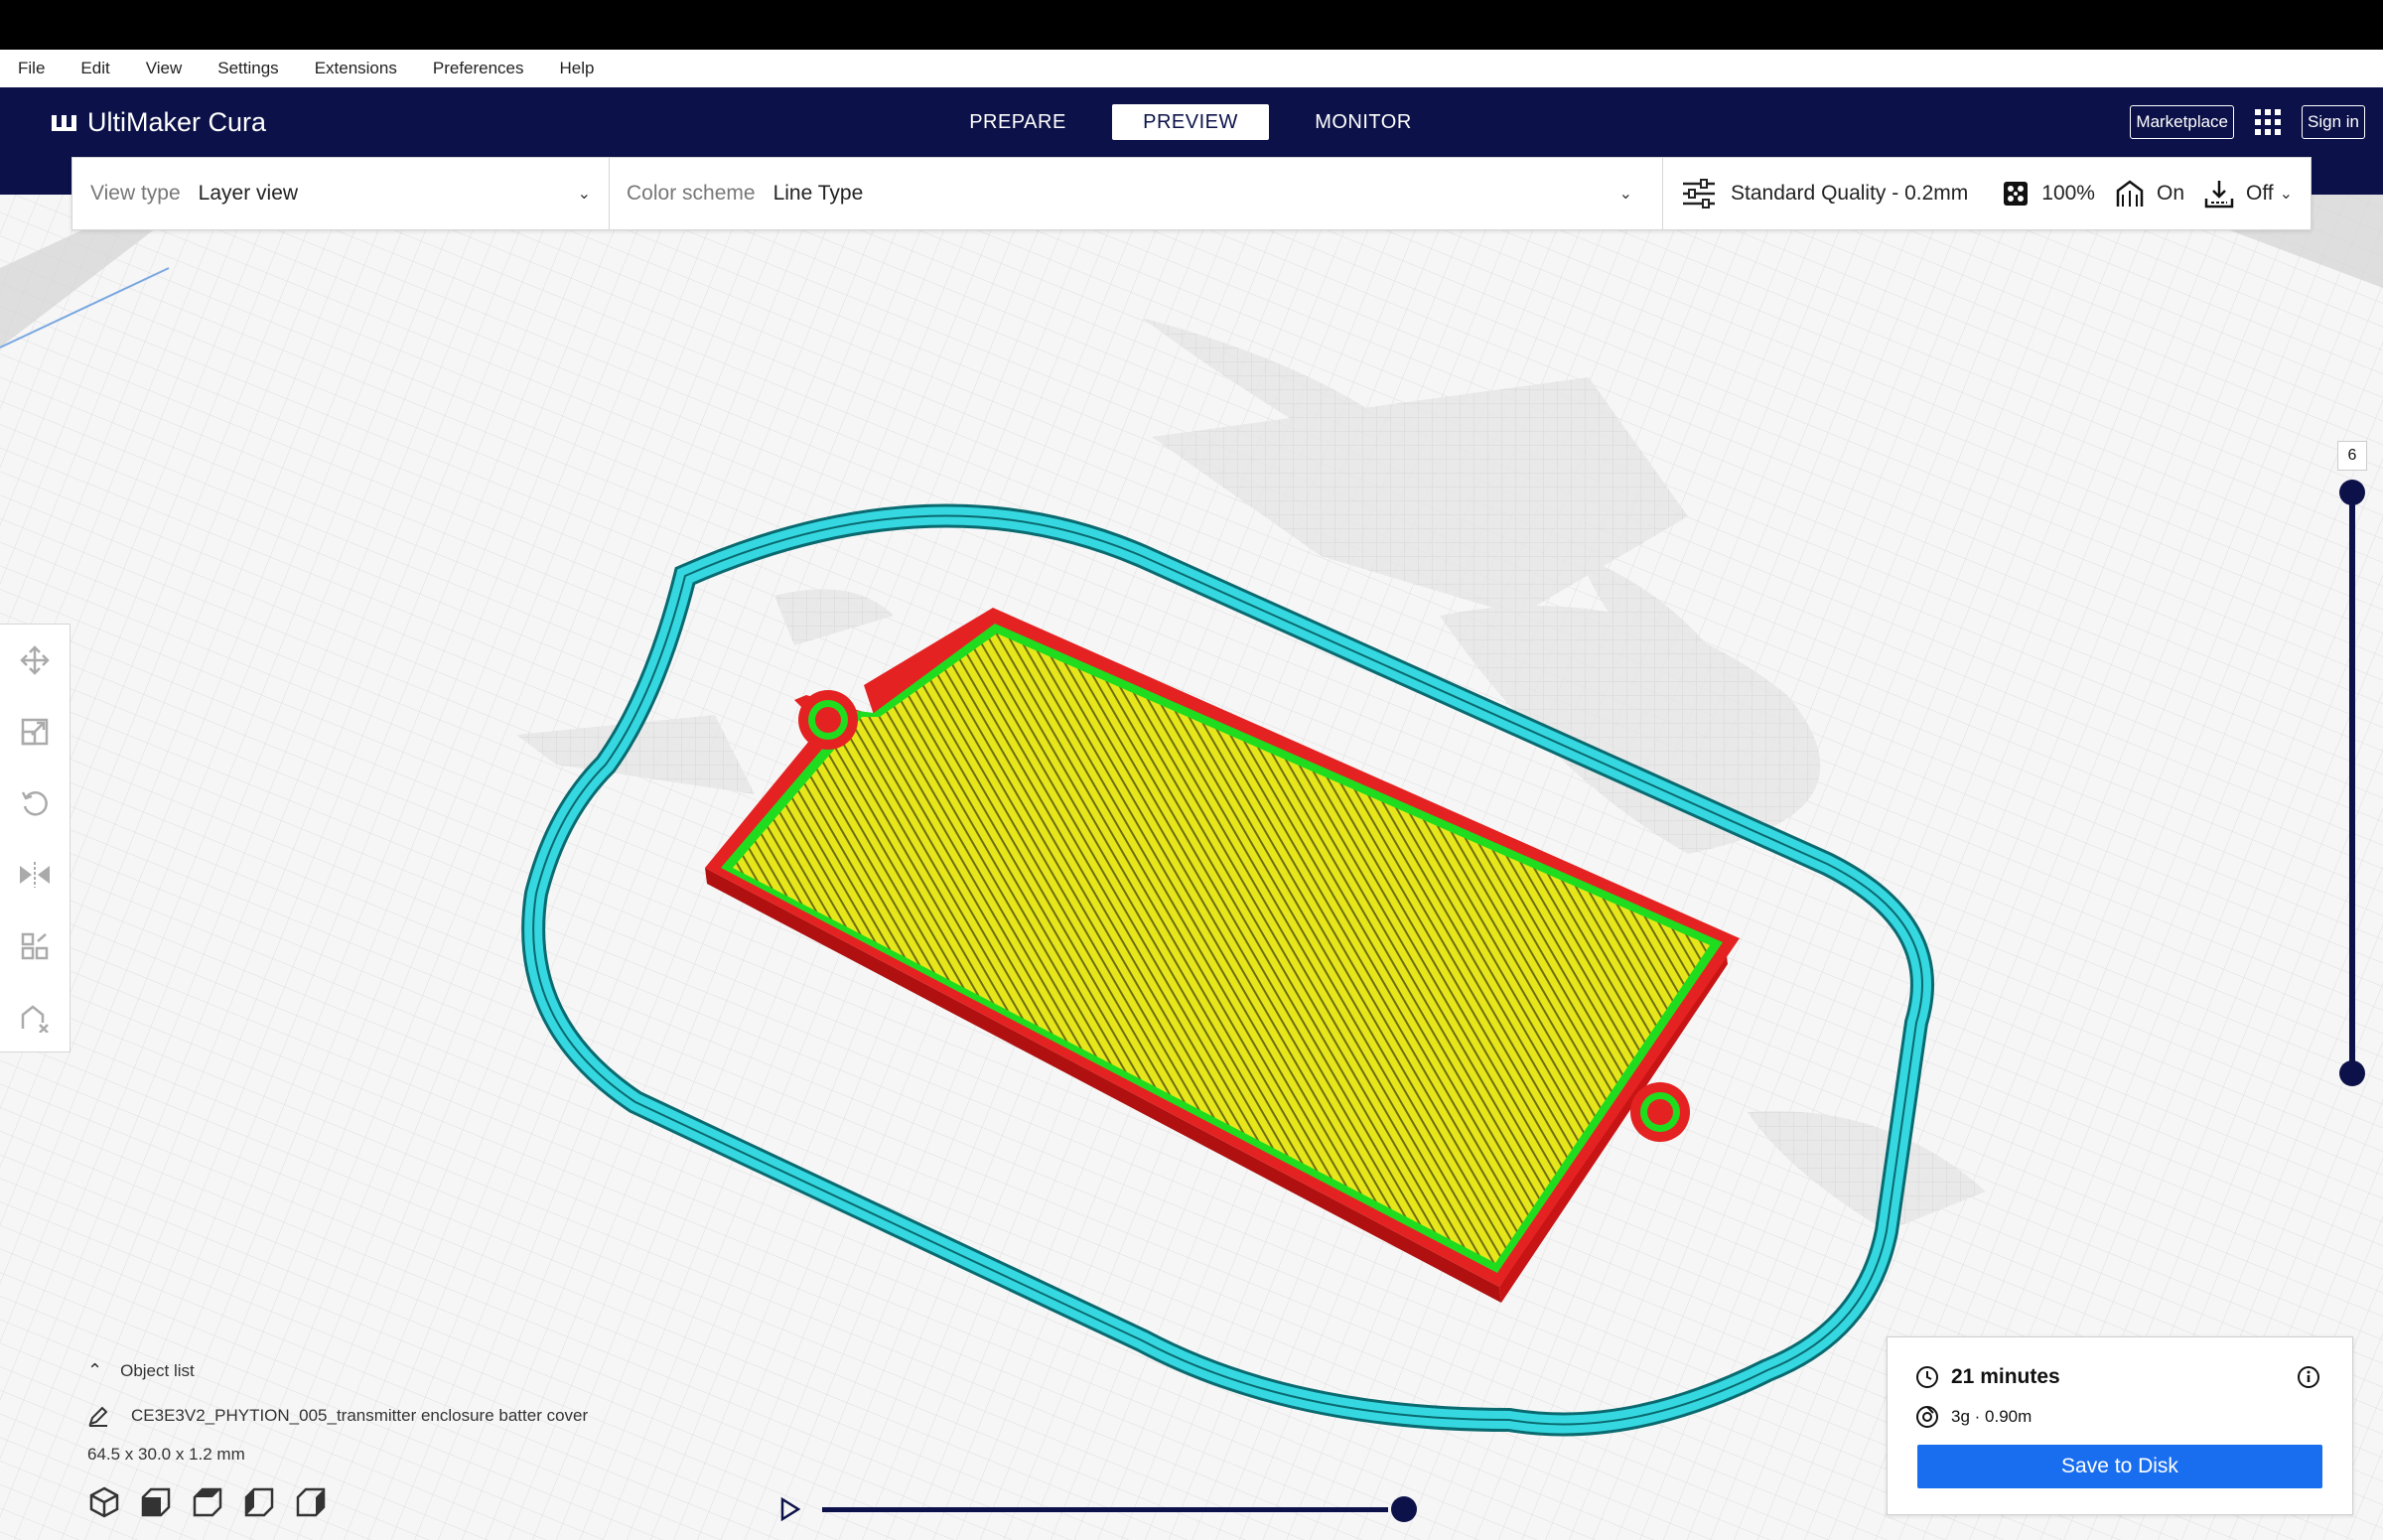 This screenshot has height=1540, width=2383. What do you see at coordinates (156, 1502) in the screenshot?
I see `front-view-icon` at bounding box center [156, 1502].